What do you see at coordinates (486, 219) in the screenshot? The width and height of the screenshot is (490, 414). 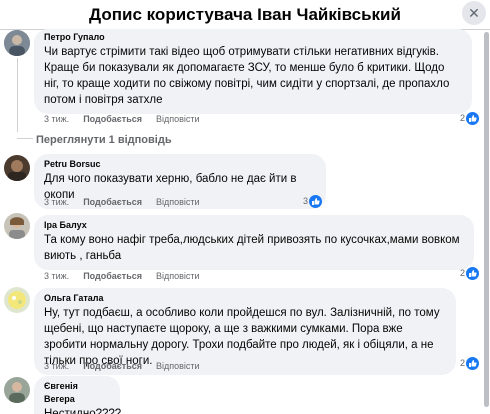 I see `scrollbar-thumb` at bounding box center [486, 219].